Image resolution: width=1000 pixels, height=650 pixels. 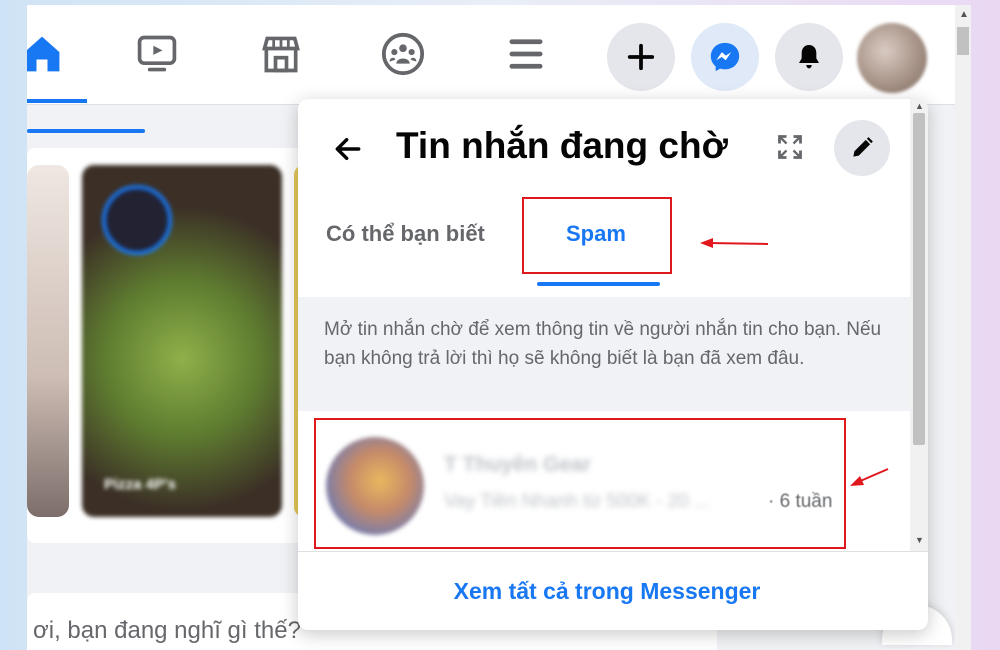 What do you see at coordinates (167, 631) in the screenshot?
I see `composer-placeholder: ơi, bạn đang nghĩ gì thế?` at bounding box center [167, 631].